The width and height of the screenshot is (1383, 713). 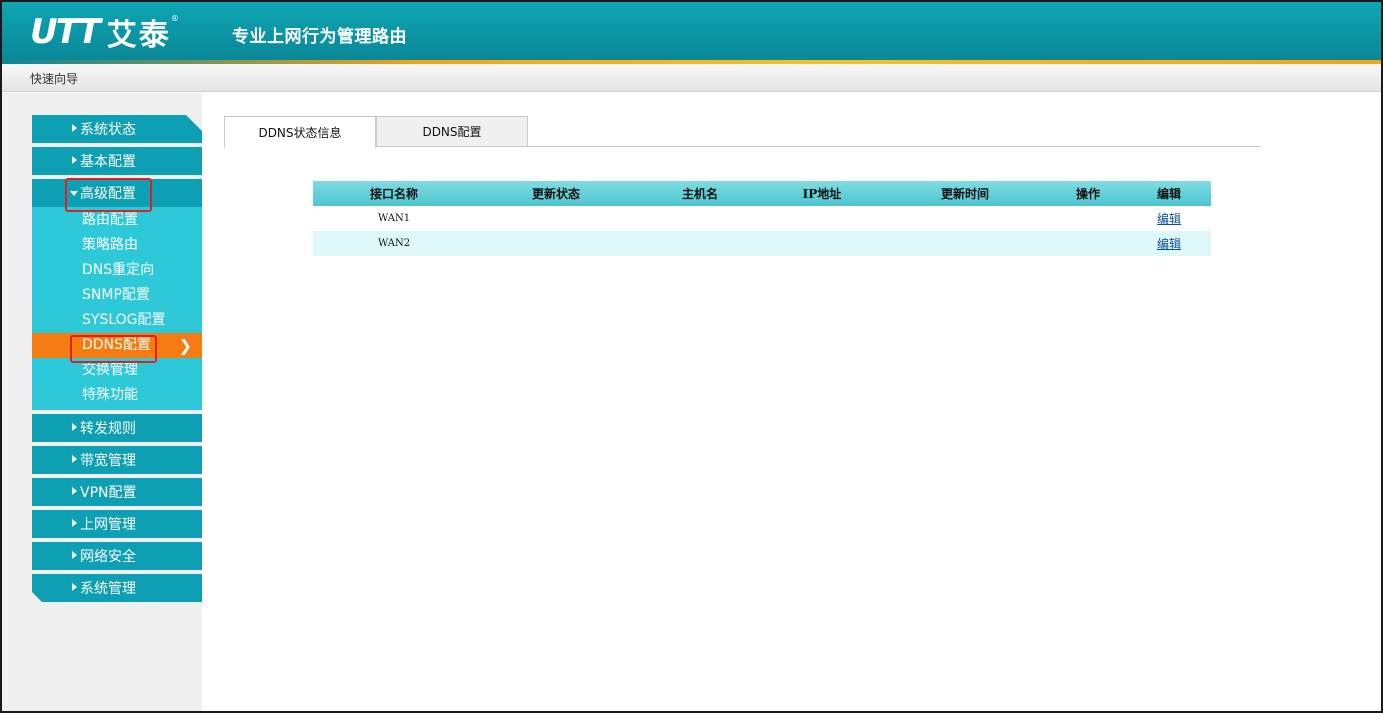 What do you see at coordinates (691, 32) in the screenshot?
I see `top-header: UTT 艾泰 ® 专业上网行为管理路由` at bounding box center [691, 32].